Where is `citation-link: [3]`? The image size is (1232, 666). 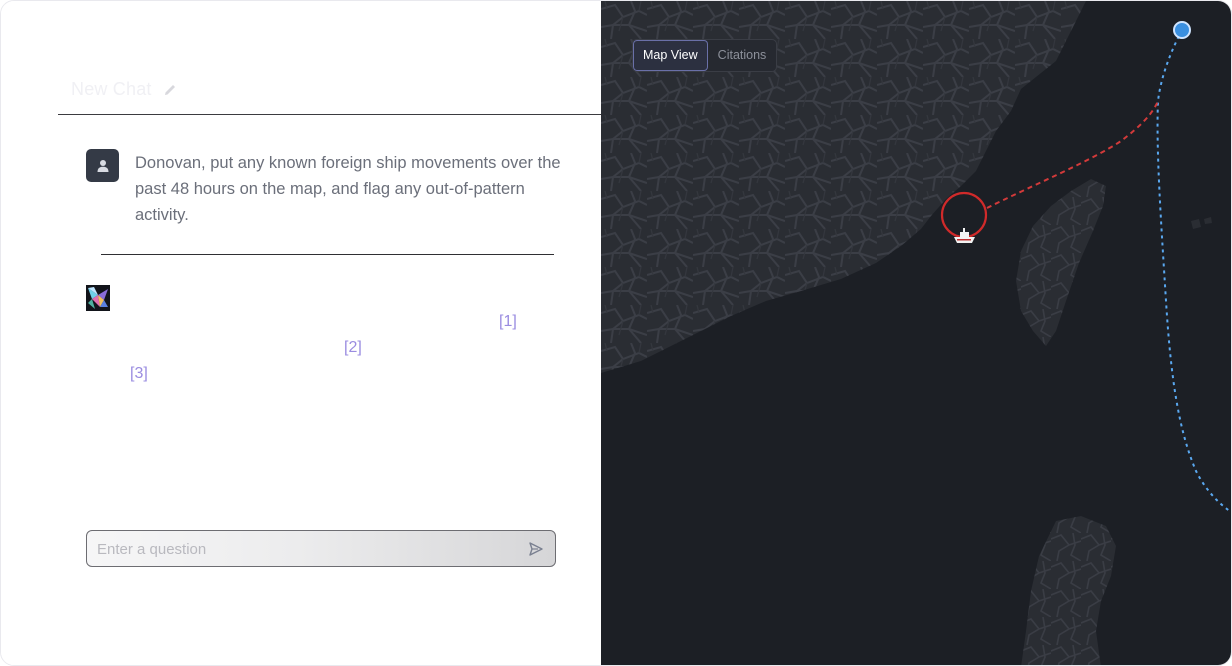 citation-link: [3] is located at coordinates (139, 374).